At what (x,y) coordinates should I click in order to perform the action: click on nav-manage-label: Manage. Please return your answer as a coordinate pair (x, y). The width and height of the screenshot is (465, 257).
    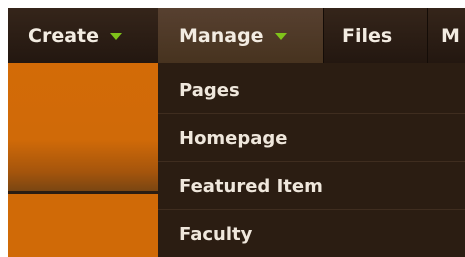
    Looking at the image, I should click on (221, 35).